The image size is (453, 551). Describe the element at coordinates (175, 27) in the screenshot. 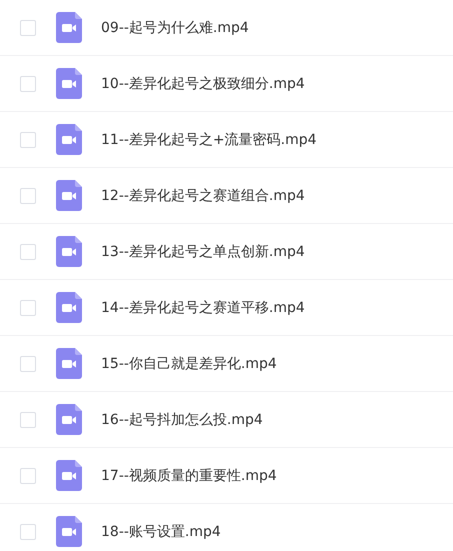

I see `file-name: 09--起号为什么难.mp4` at that location.